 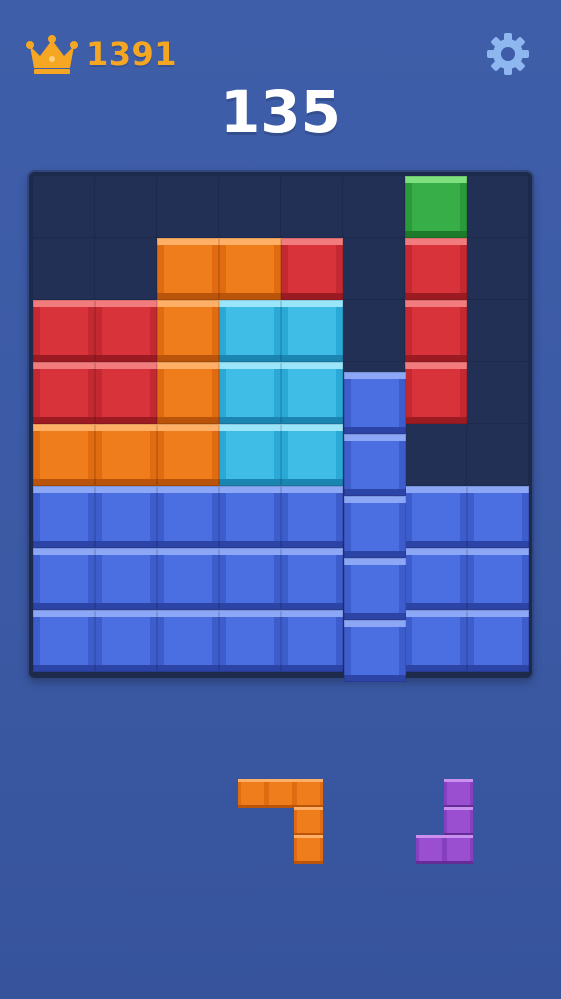 I want to click on board-block-green, so click(x=436, y=207).